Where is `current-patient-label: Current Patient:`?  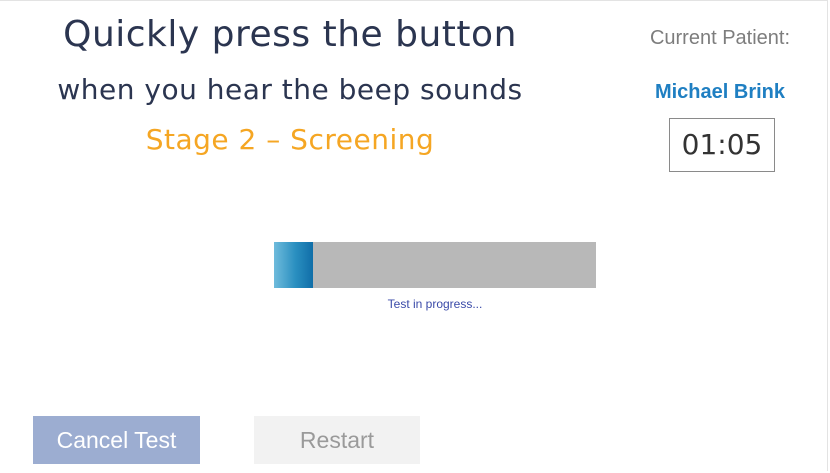
current-patient-label: Current Patient: is located at coordinates (720, 38).